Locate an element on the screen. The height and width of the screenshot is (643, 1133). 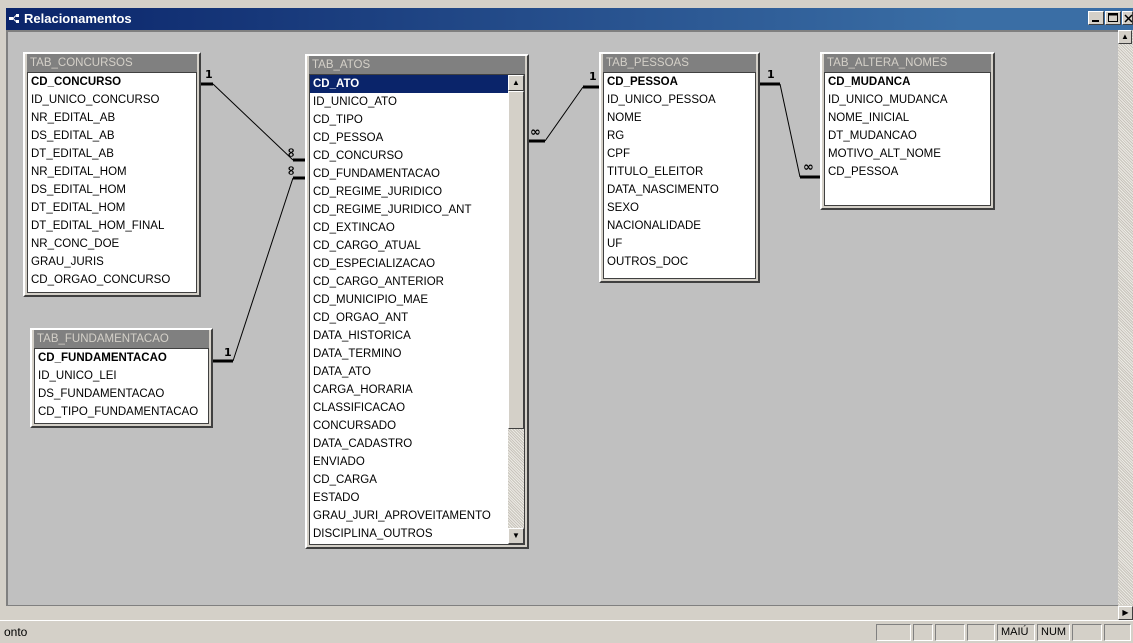
table-title: TAB_PESSOAS is located at coordinates (679, 63).